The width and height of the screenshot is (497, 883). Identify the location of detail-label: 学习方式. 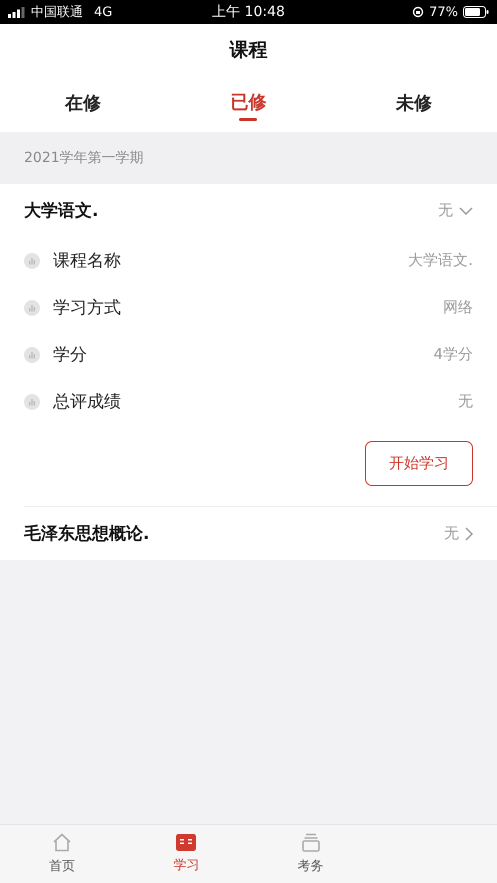
(87, 308).